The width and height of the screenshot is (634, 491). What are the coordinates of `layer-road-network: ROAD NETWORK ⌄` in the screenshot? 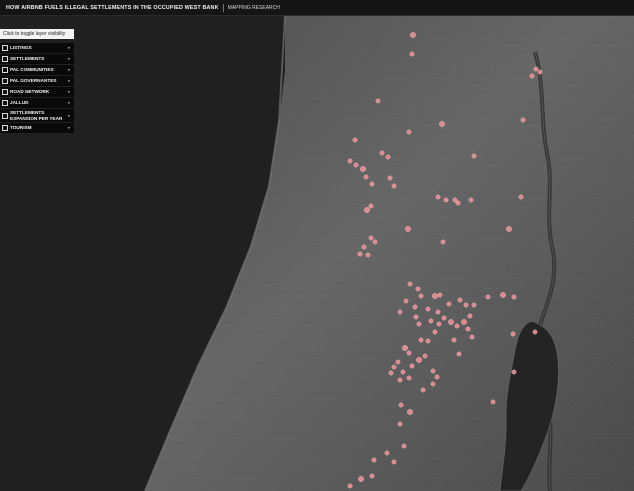 It's located at (37, 91).